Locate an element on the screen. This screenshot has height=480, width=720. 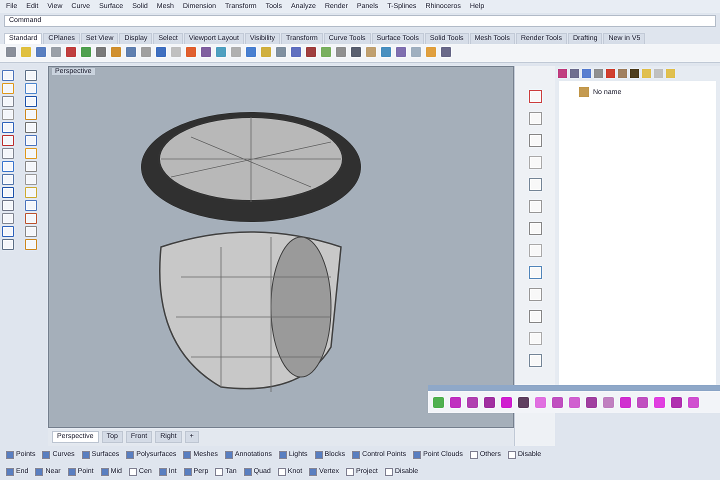
material-swatch-icon is located at coordinates (584, 92).